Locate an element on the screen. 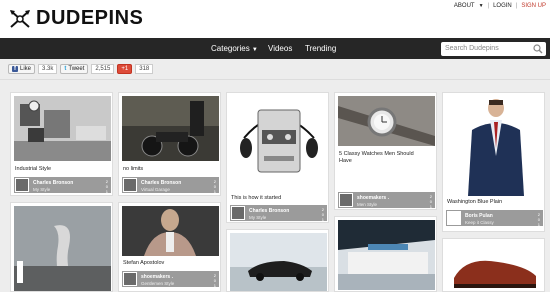  logo-text: DUDEPINS is located at coordinates (90, 18).